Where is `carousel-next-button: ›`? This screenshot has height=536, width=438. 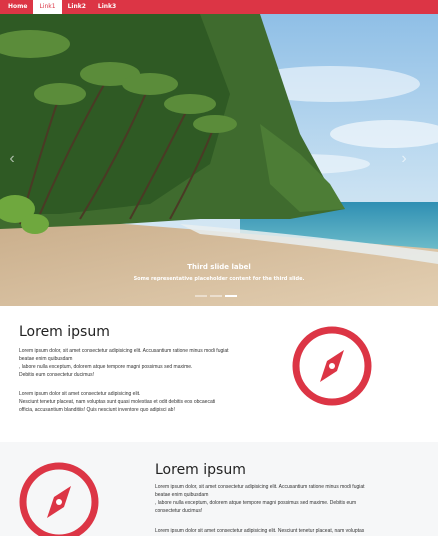 carousel-next-button: › is located at coordinates (404, 159).